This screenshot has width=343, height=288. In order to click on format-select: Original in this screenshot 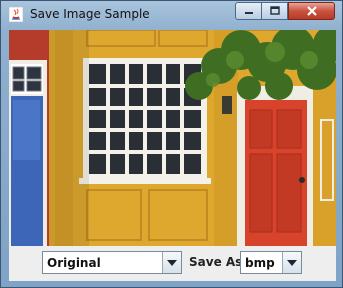, I will do `click(112, 262)`.